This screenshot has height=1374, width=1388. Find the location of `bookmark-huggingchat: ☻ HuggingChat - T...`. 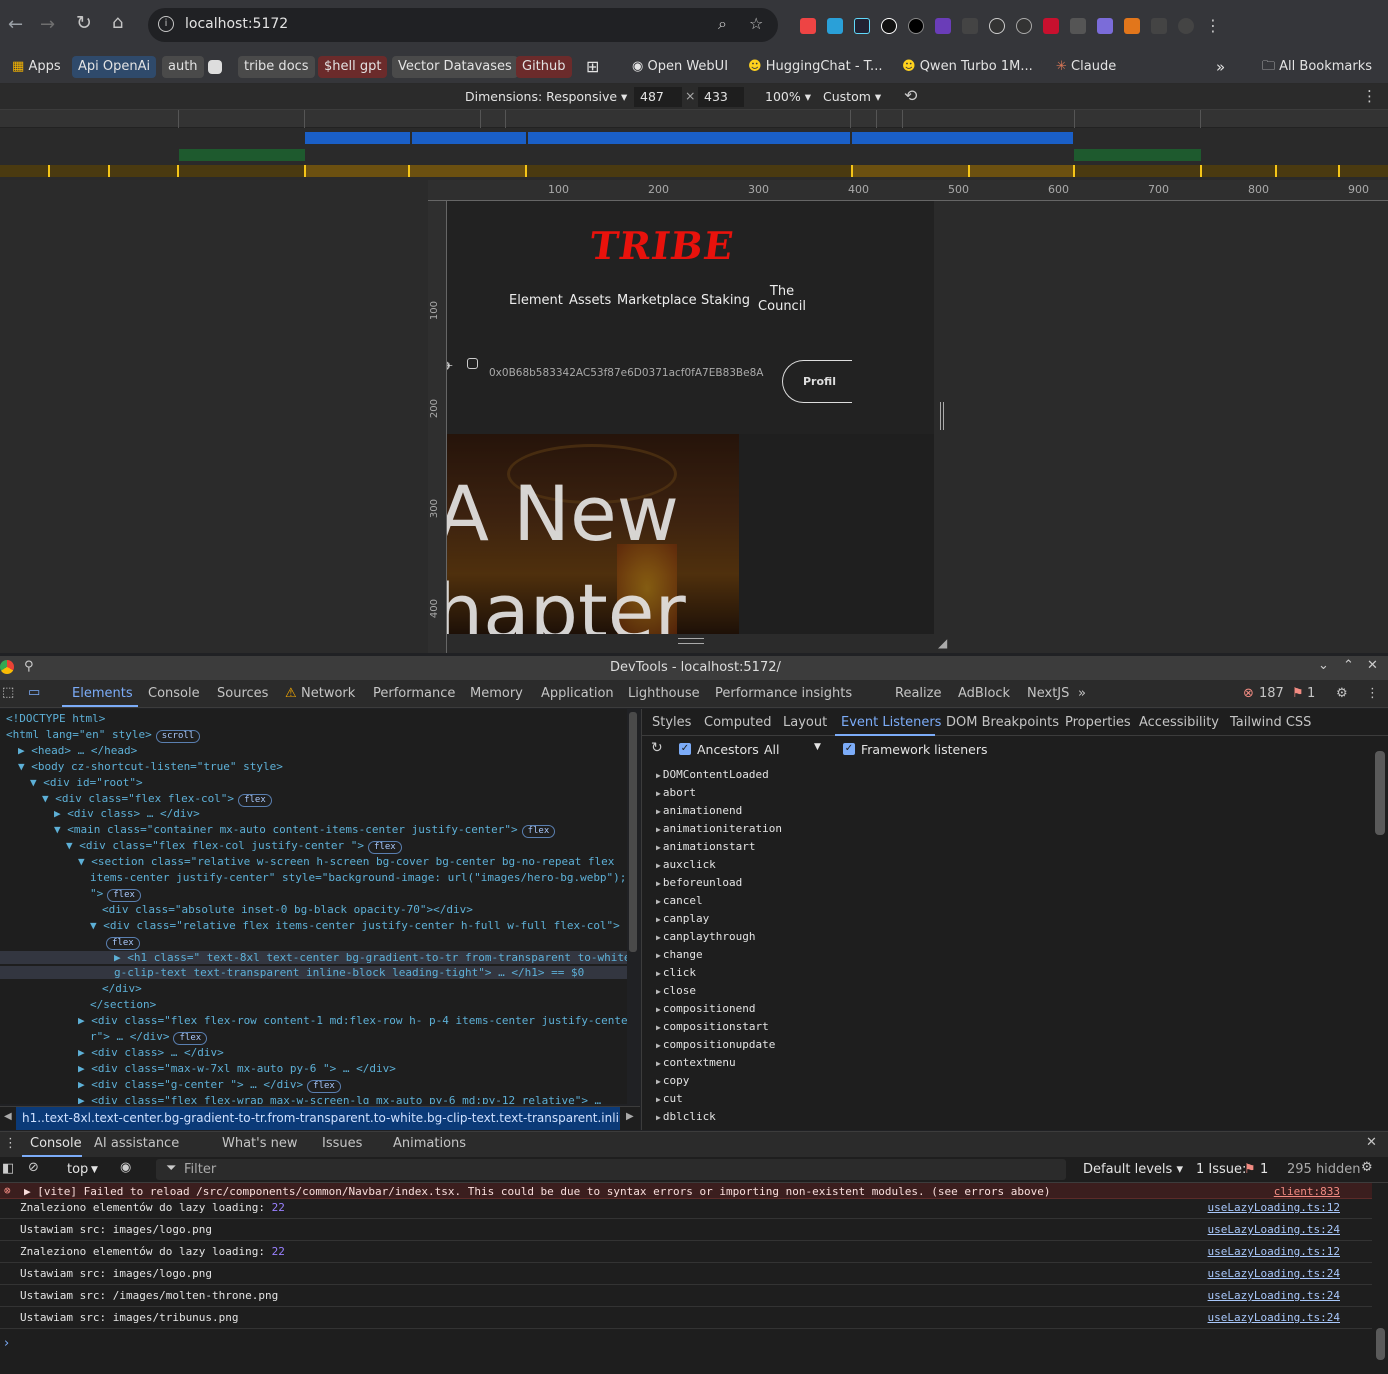

bookmark-huggingchat: ☻ HuggingChat - T... is located at coordinates (815, 67).